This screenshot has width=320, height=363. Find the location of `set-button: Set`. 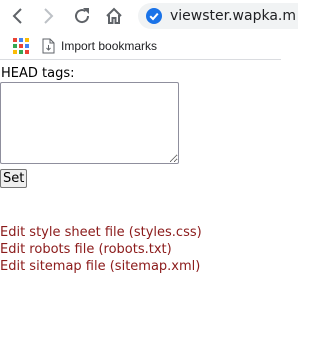

set-button: Set is located at coordinates (14, 178).